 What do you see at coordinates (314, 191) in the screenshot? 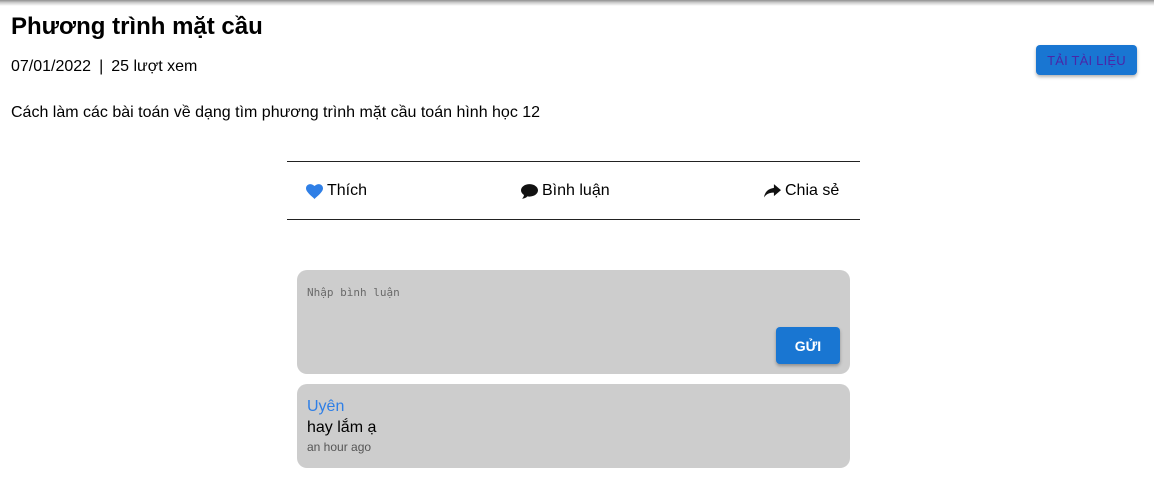
I see `heart-icon` at bounding box center [314, 191].